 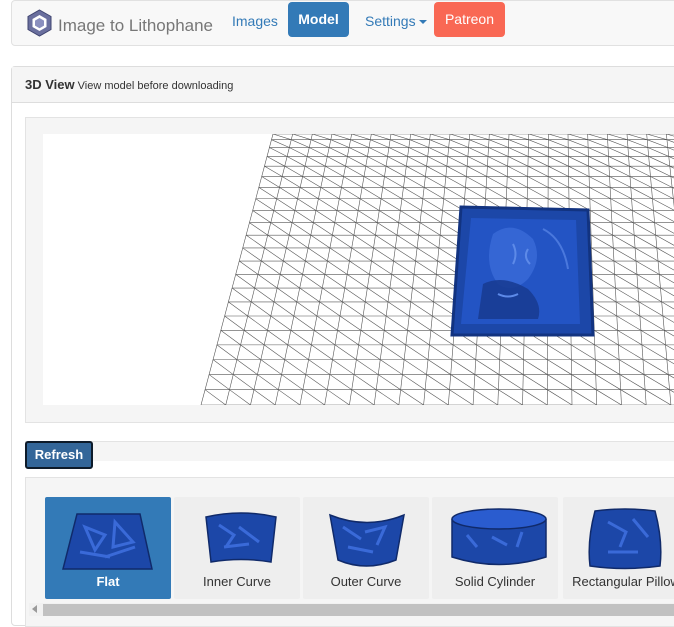 What do you see at coordinates (422, 22) in the screenshot?
I see `caret-down-icon` at bounding box center [422, 22].